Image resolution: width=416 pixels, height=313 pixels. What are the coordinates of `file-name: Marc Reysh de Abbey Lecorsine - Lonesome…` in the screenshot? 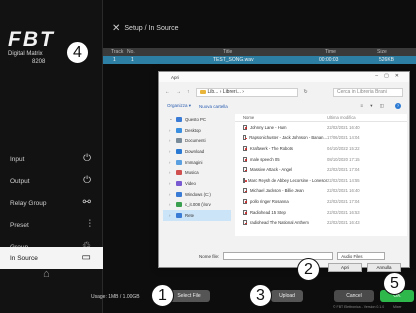 It's located at (281, 180).